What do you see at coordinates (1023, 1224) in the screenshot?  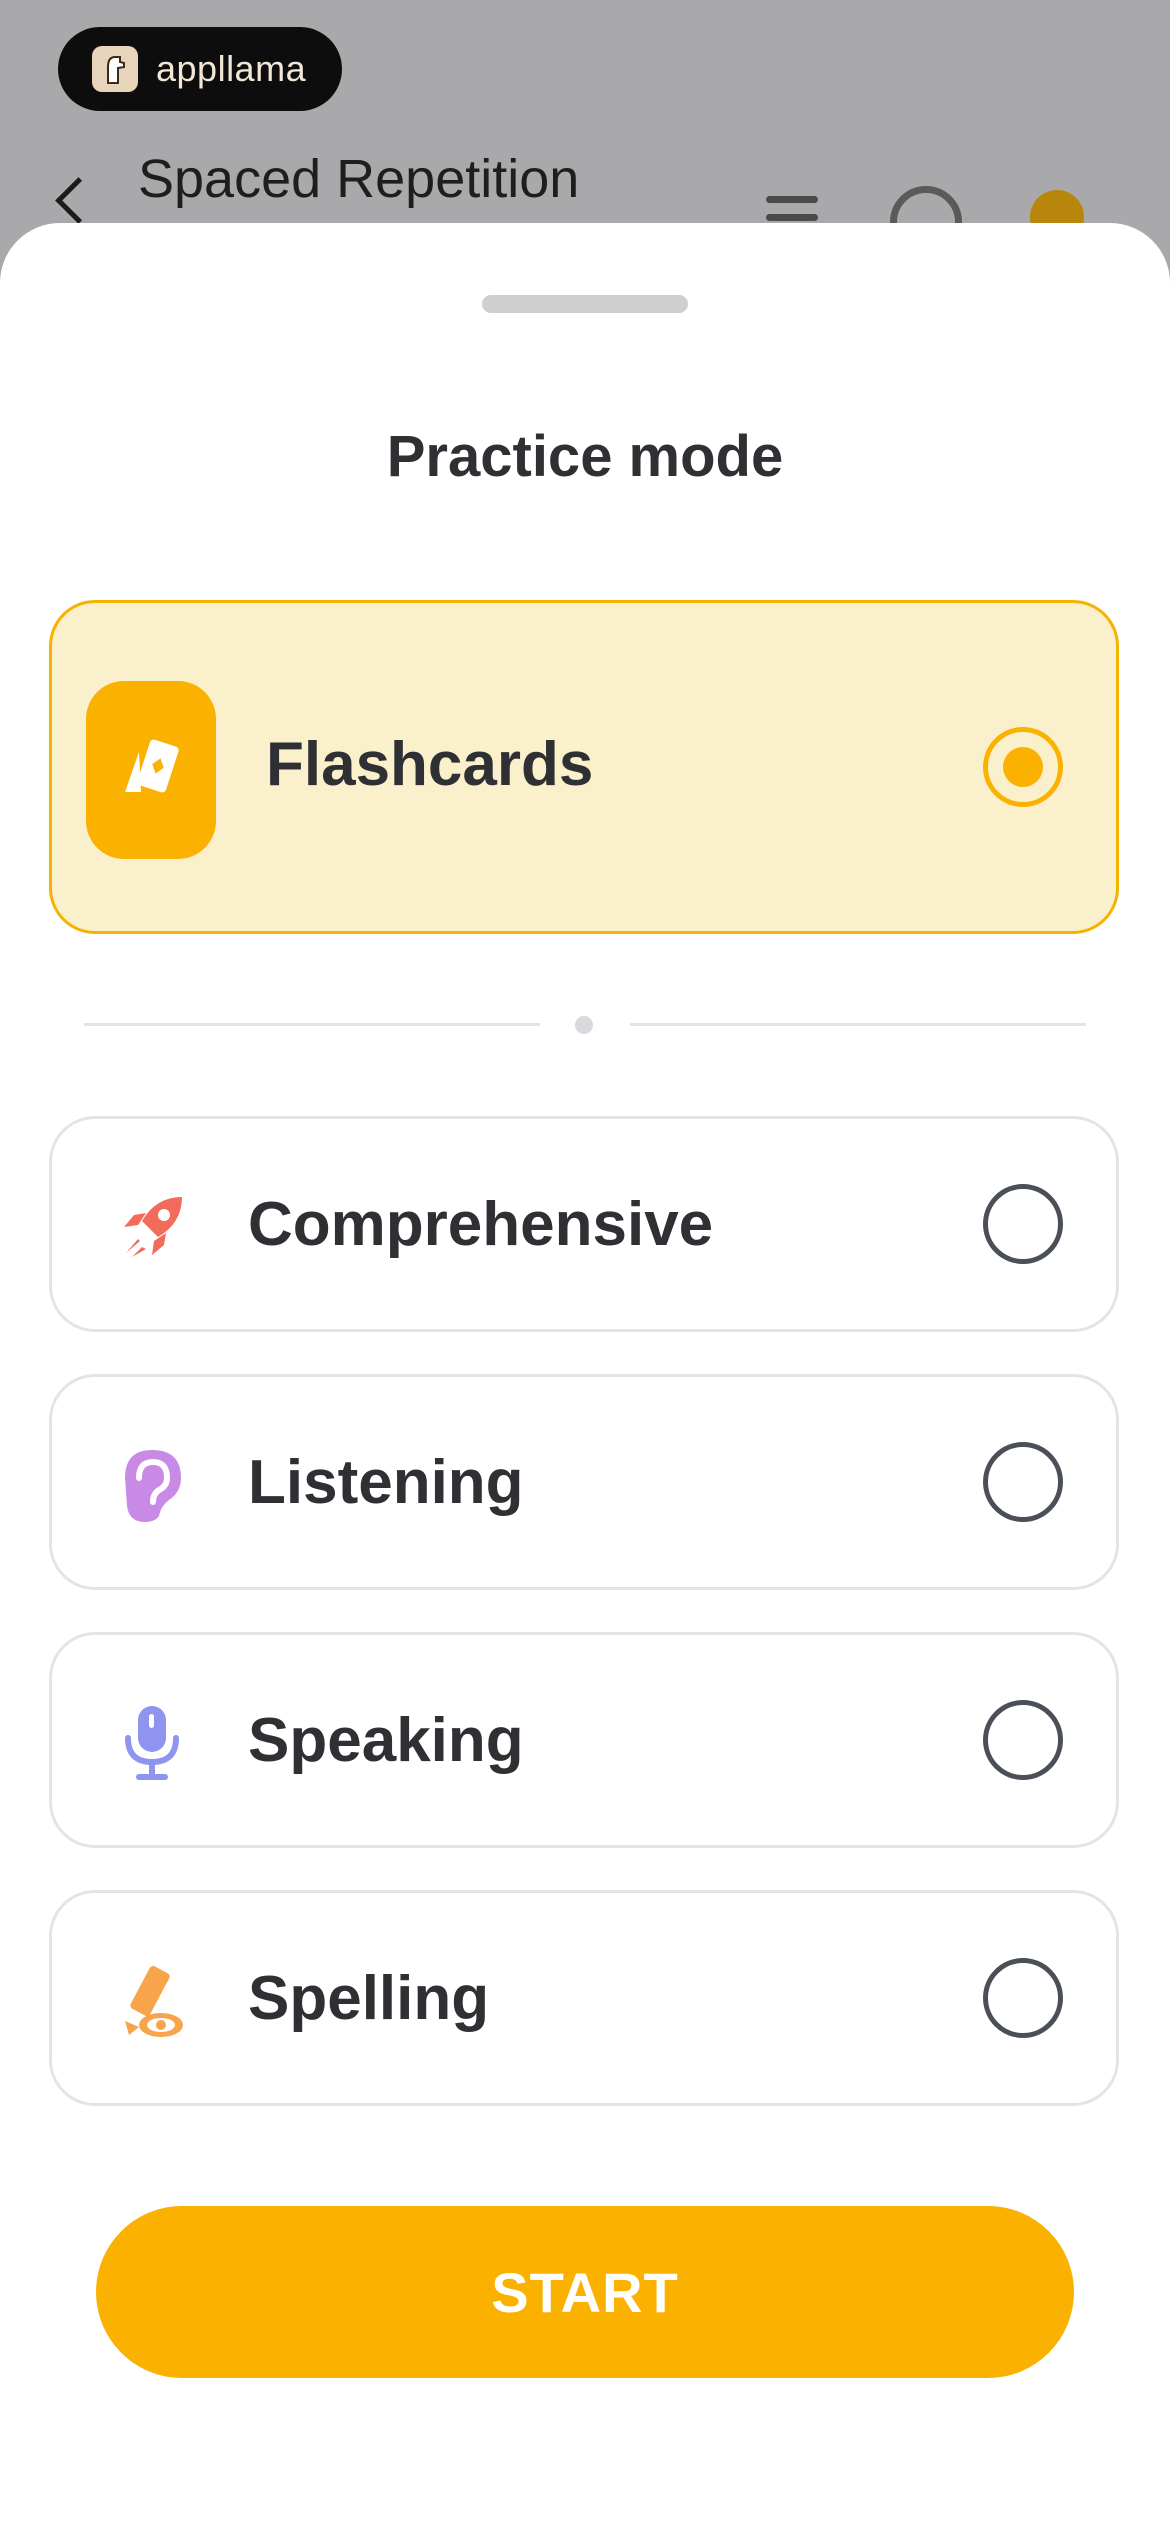 I see `radio-comprehensive` at bounding box center [1023, 1224].